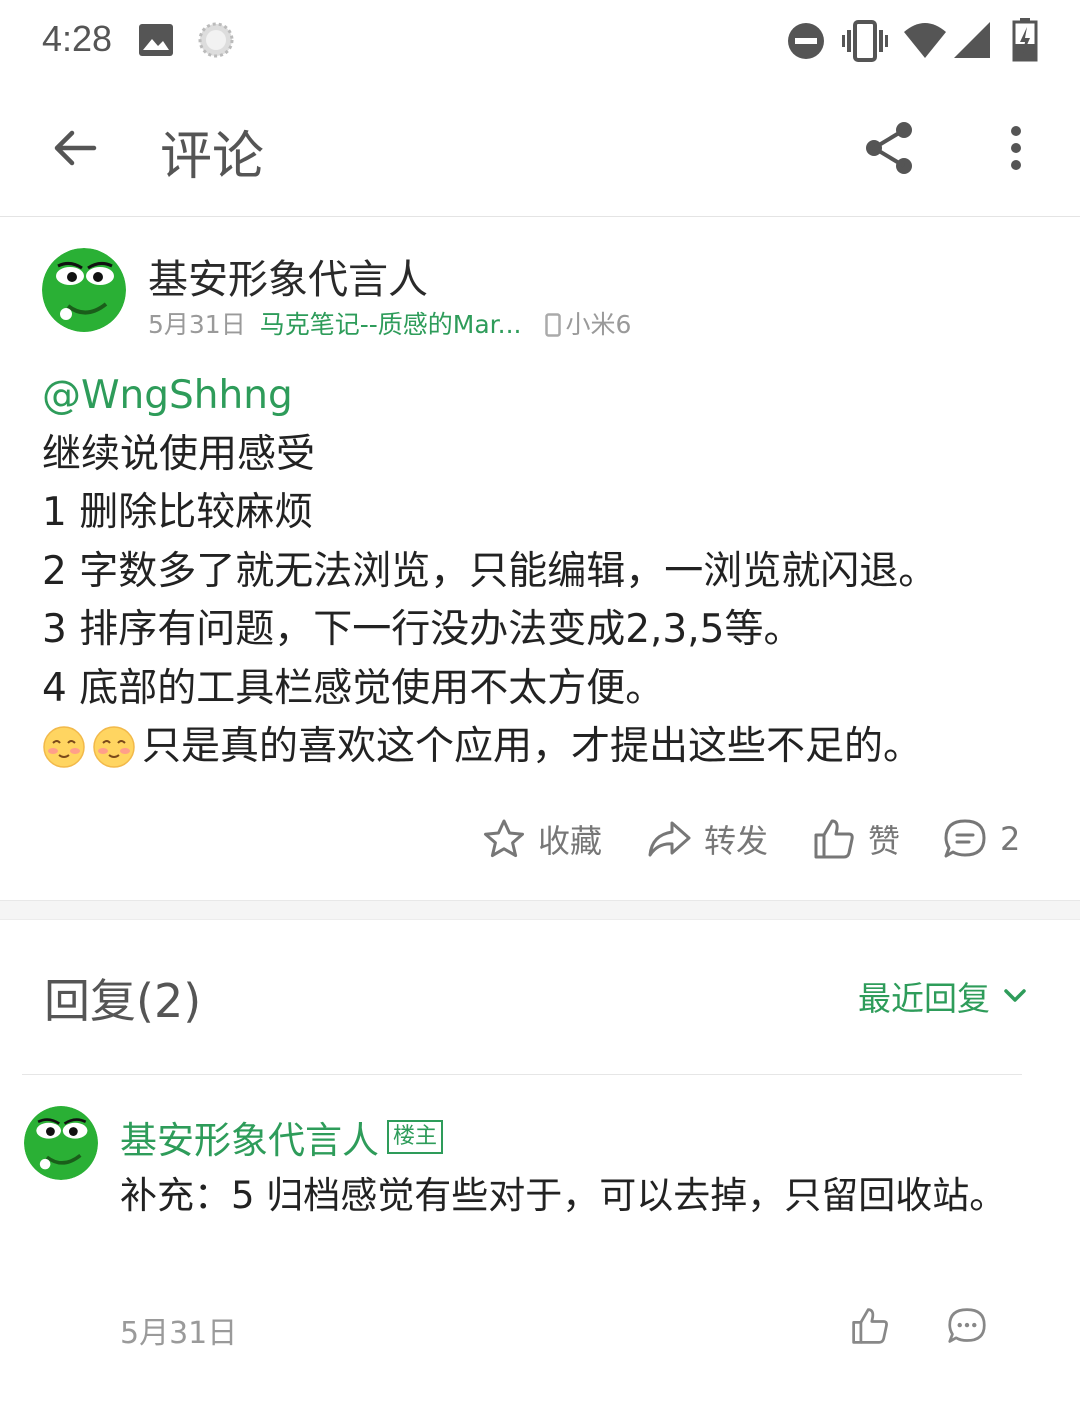 The width and height of the screenshot is (1080, 1413). Describe the element at coordinates (540, 150) in the screenshot. I see `app-bar: 评论` at that location.